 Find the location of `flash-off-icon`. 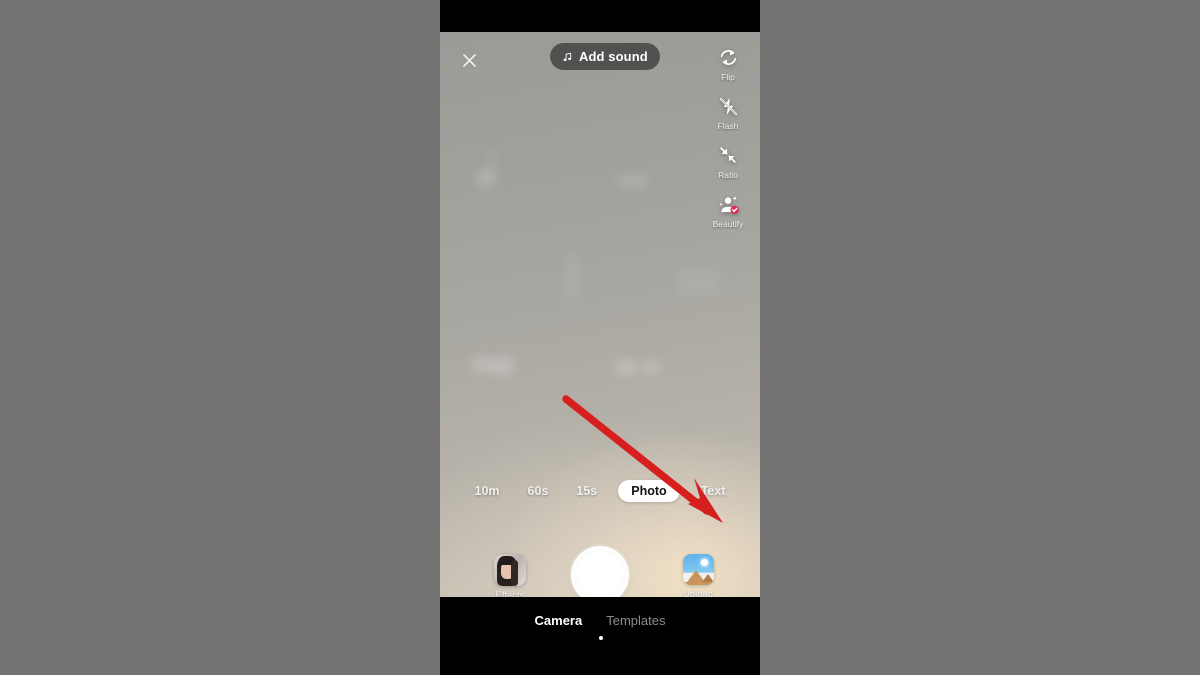

flash-off-icon is located at coordinates (728, 106).